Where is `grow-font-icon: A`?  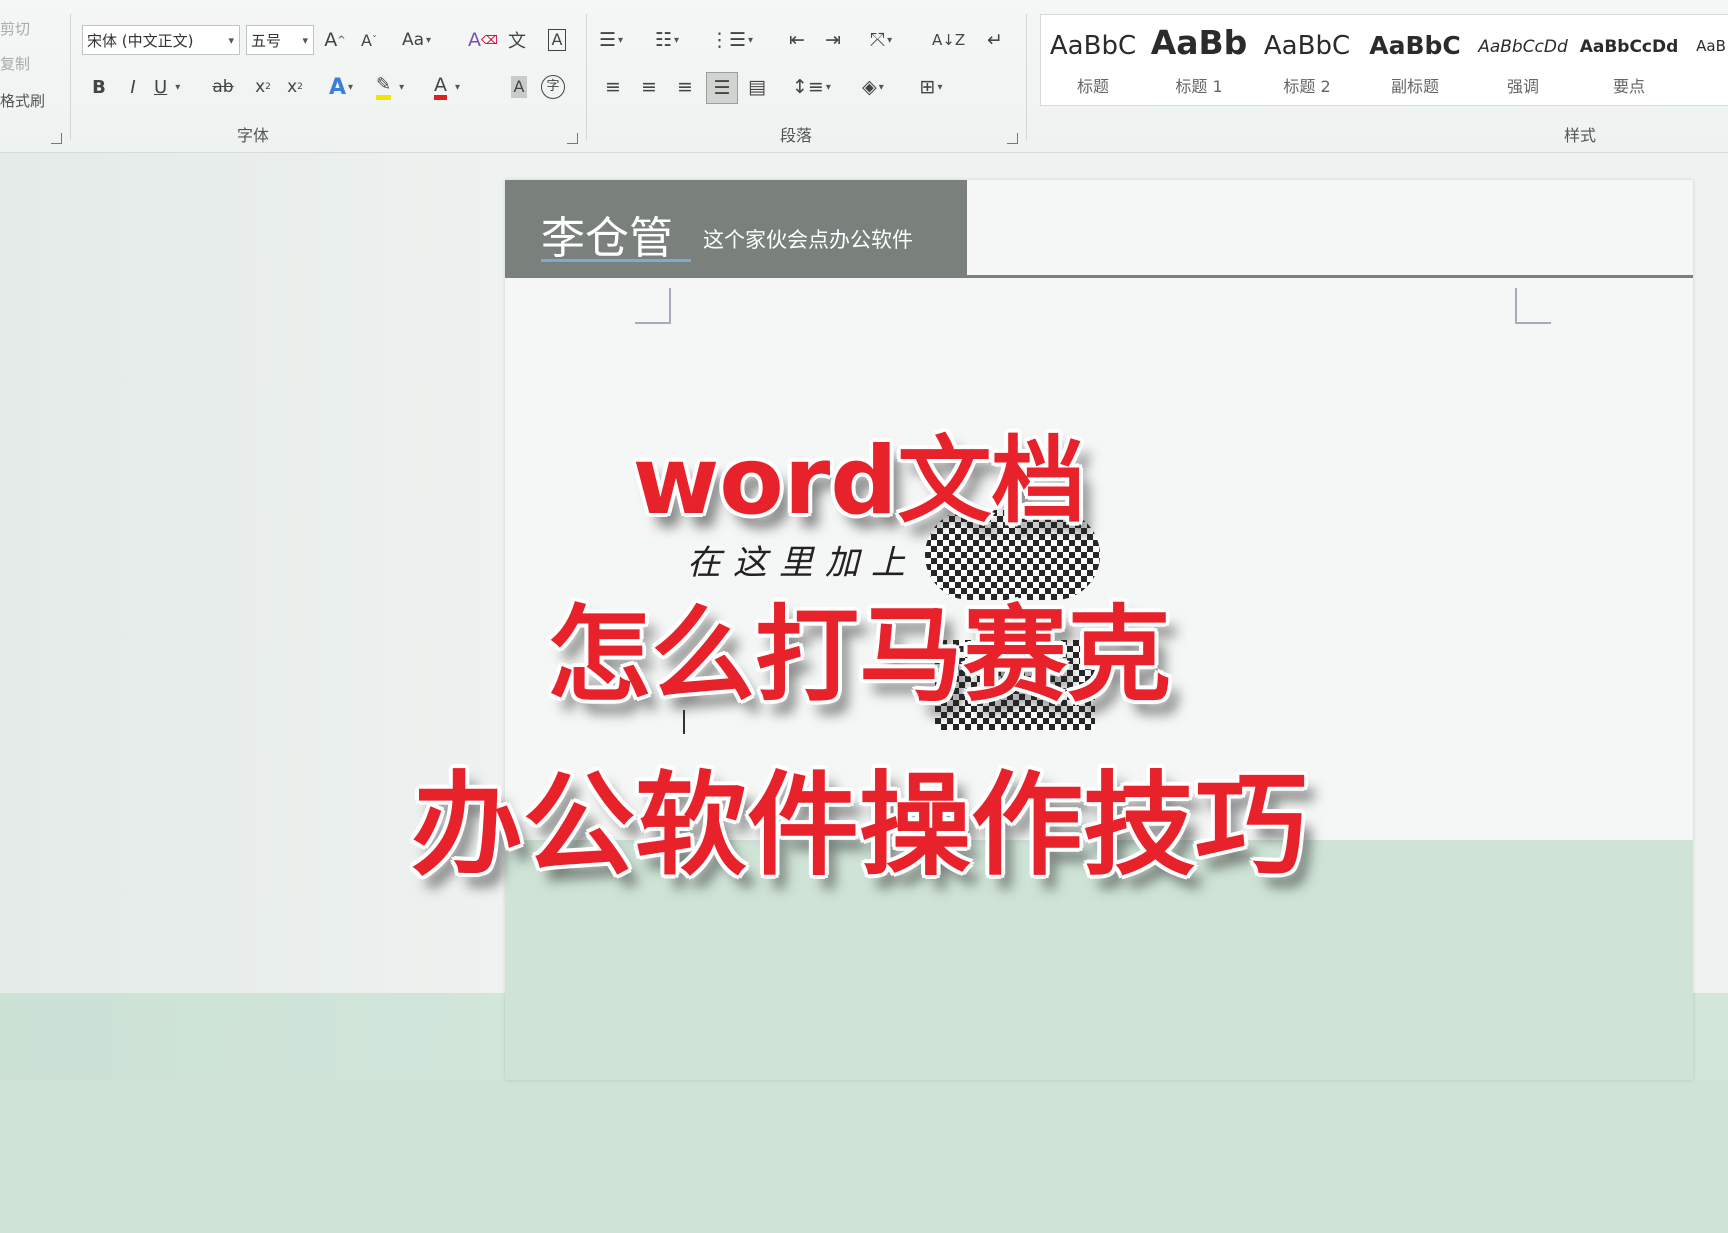 grow-font-icon: A is located at coordinates (331, 40).